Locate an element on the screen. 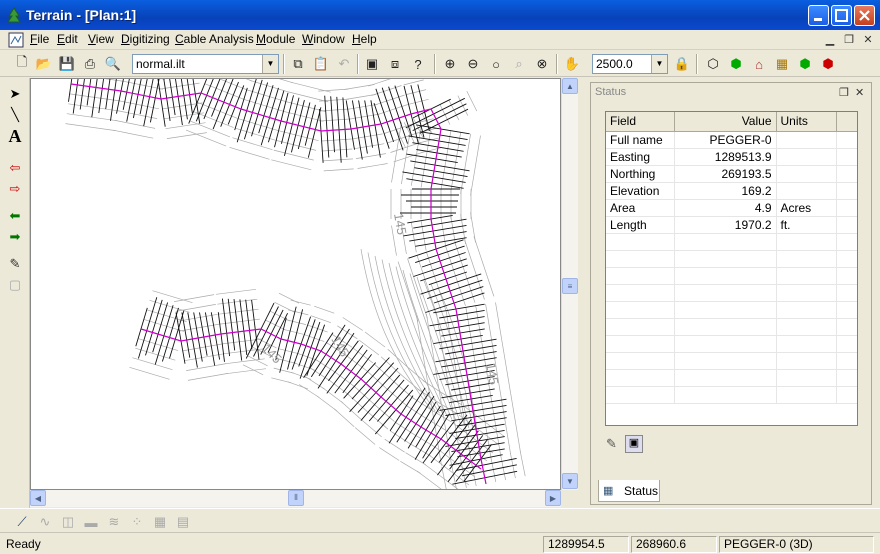 This screenshot has width=880, height=554. scale-select: 2500.0 ▼ is located at coordinates (630, 64).